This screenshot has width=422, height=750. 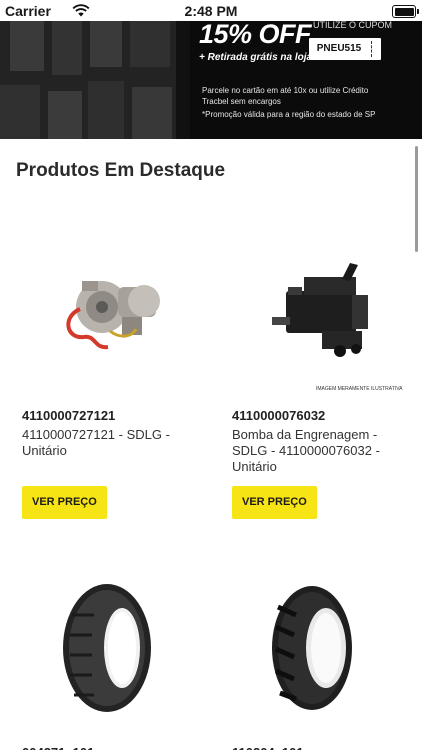 I want to click on product-code: 4110000727121, so click(x=68, y=415).